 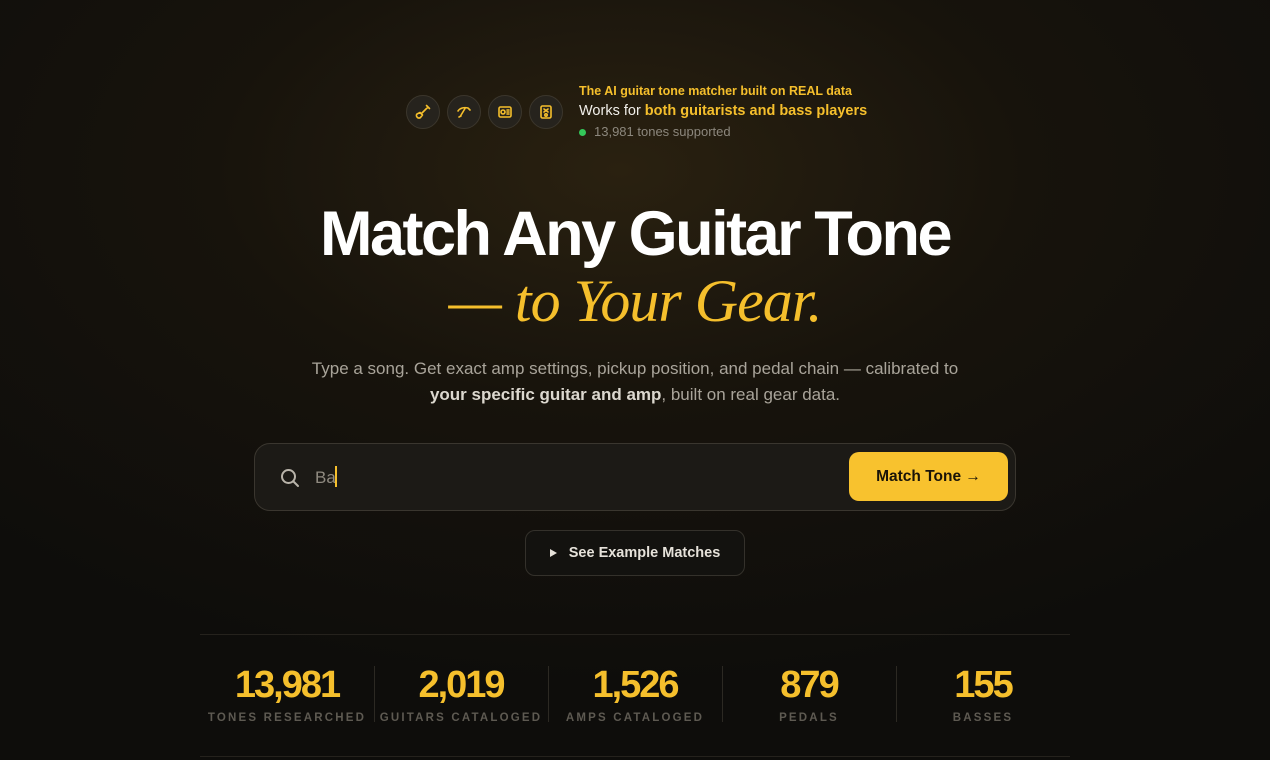 What do you see at coordinates (928, 476) in the screenshot?
I see `match-tone-button: Match Tone →` at bounding box center [928, 476].